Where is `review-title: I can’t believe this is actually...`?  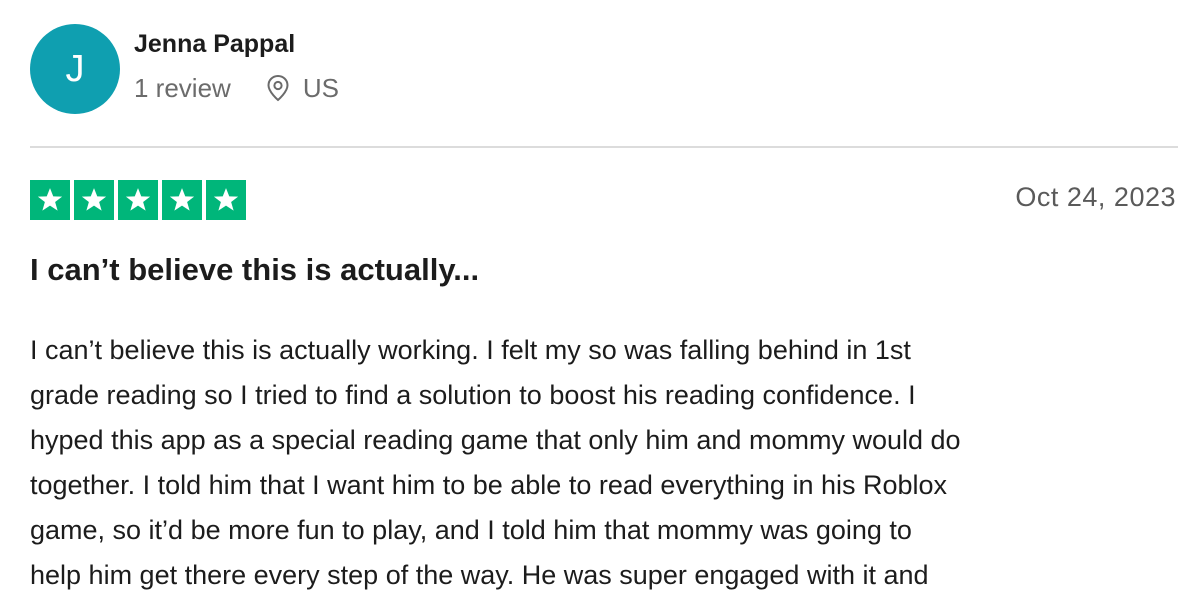
review-title: I can’t believe this is actually... is located at coordinates (254, 270).